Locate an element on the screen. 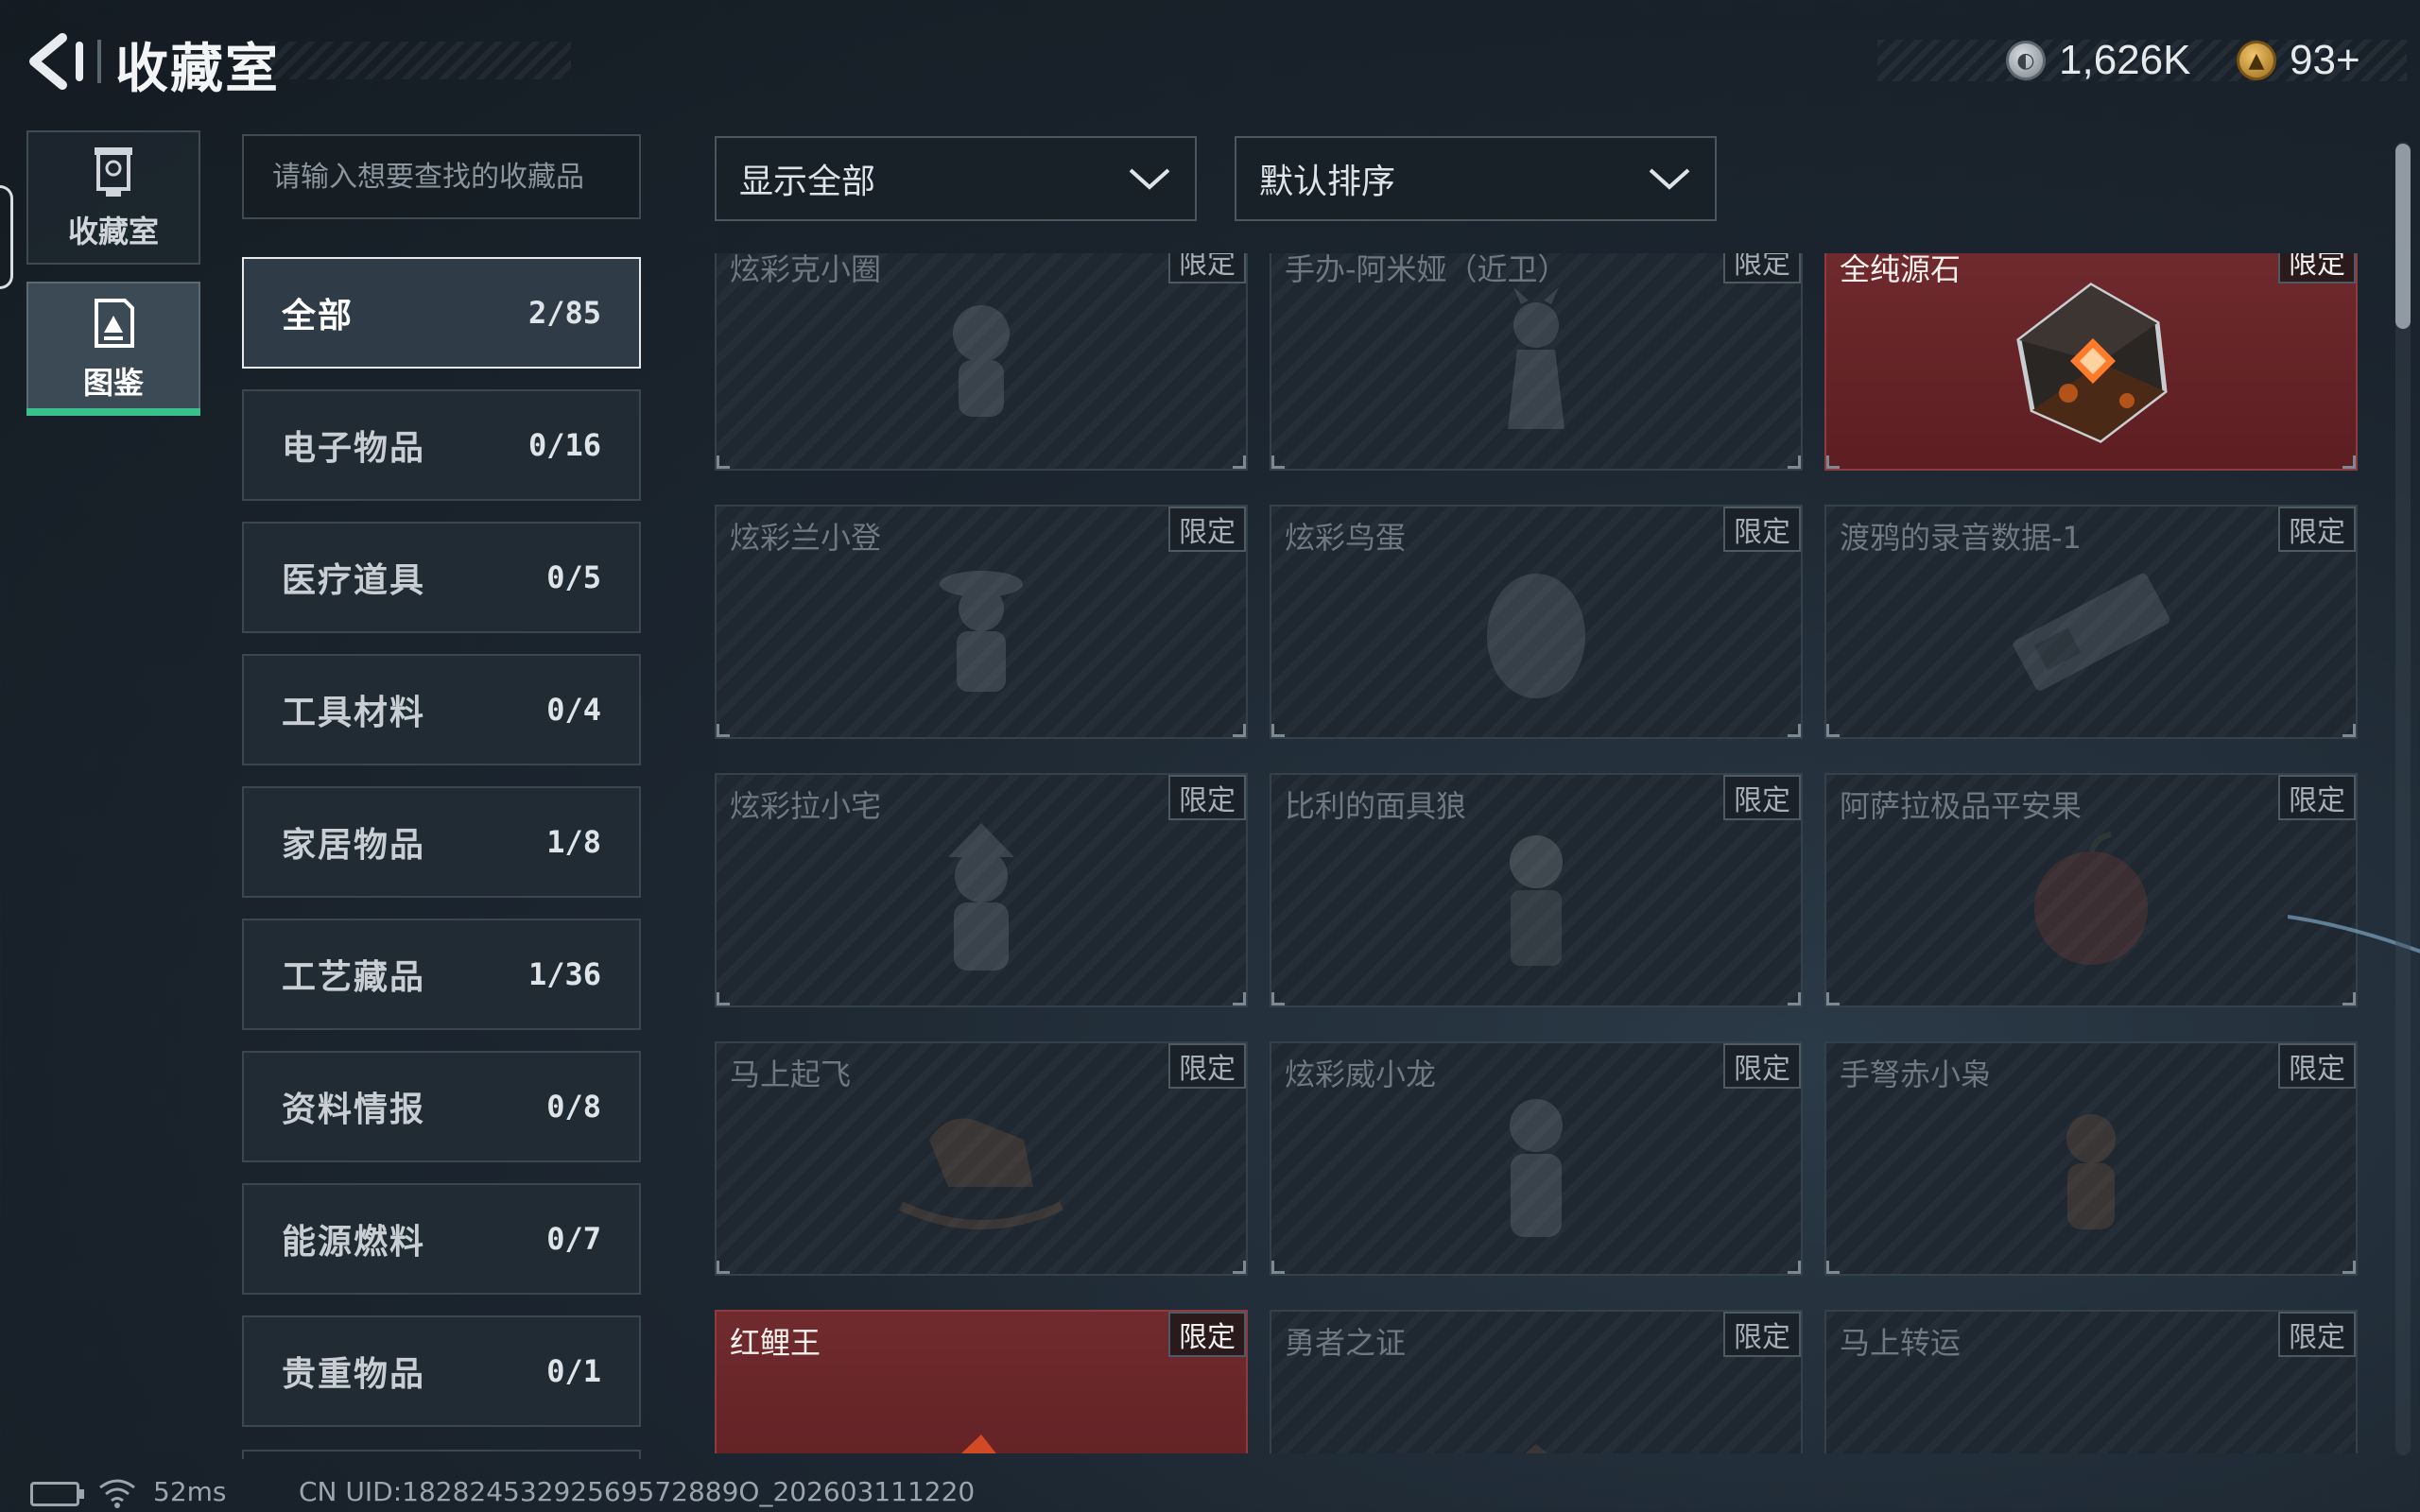 The image size is (2420, 1512). originium-crystal-icon is located at coordinates (2092, 362).